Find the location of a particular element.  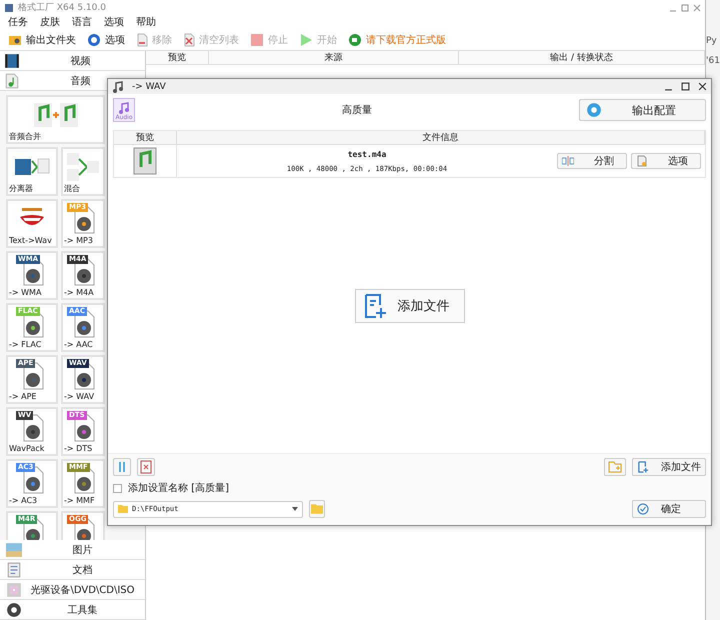

browse-folder-button is located at coordinates (317, 509).